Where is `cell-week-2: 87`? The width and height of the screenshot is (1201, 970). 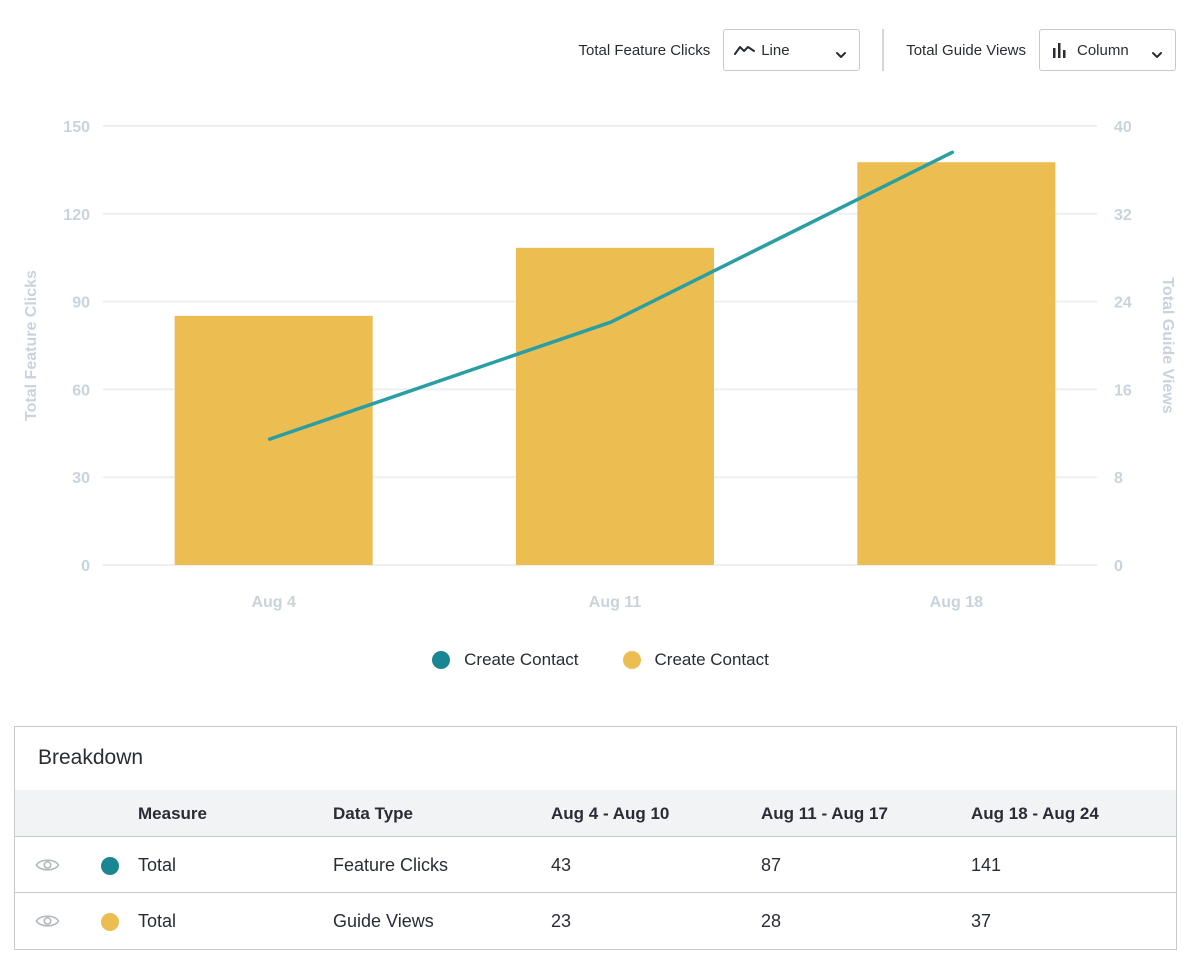 cell-week-2: 87 is located at coordinates (771, 865).